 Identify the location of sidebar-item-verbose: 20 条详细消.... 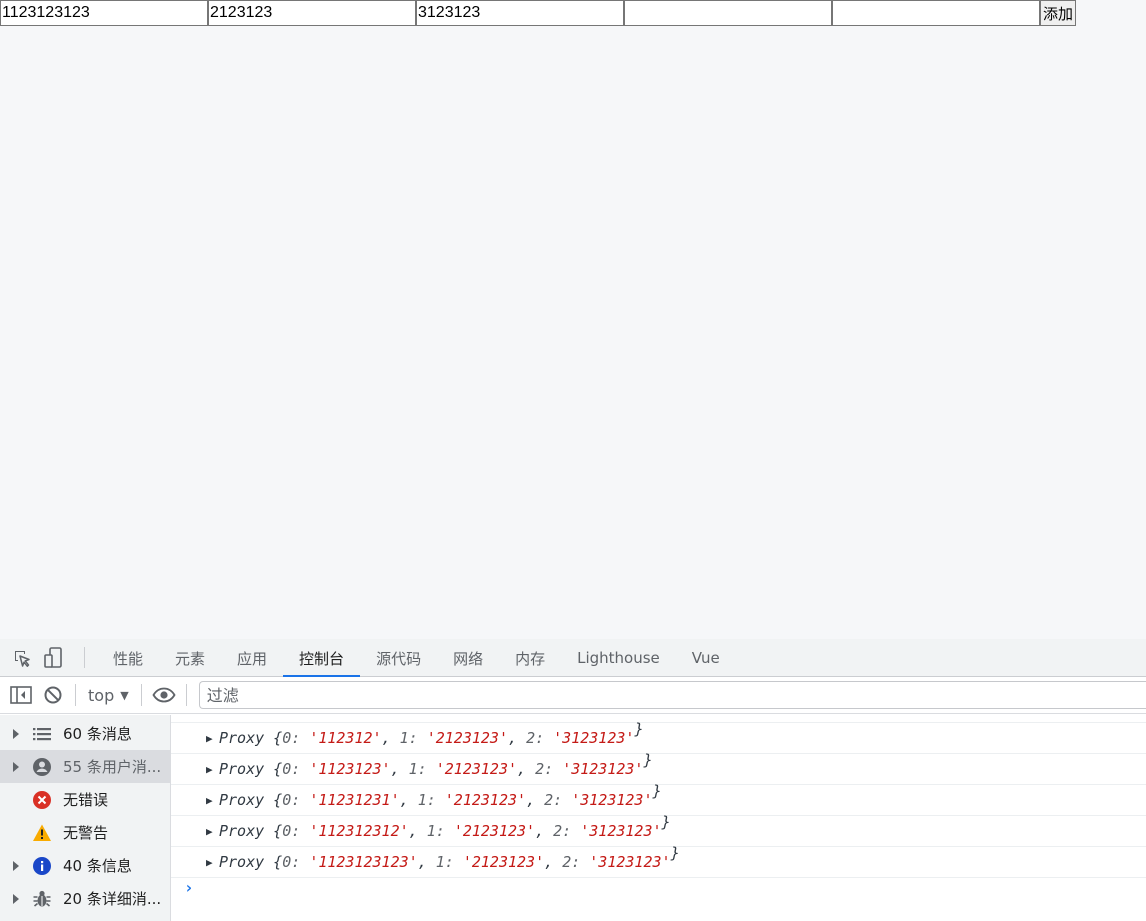
(85, 898).